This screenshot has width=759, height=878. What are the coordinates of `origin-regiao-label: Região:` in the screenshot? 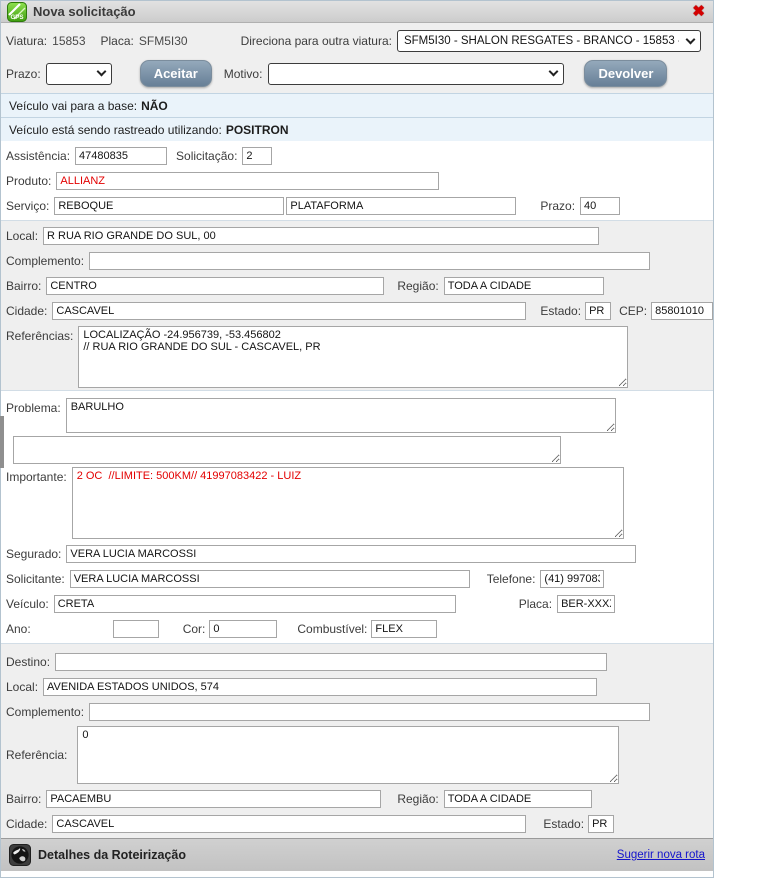 It's located at (418, 285).